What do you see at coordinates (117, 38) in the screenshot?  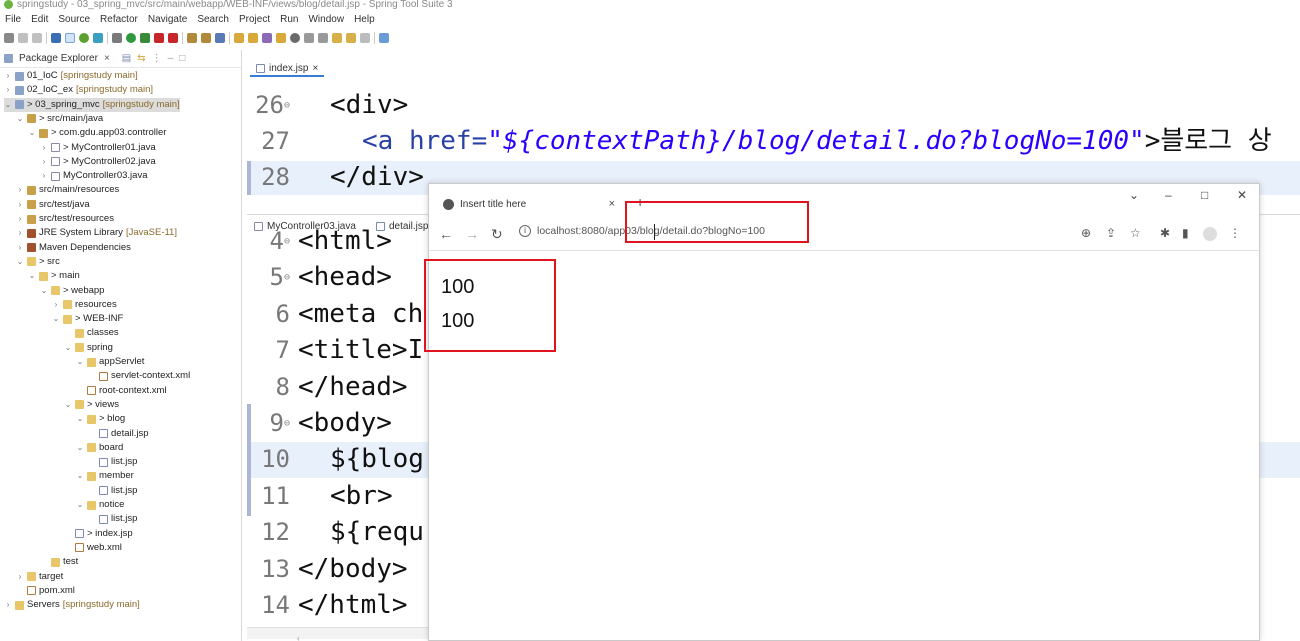 I see `debug-icon` at bounding box center [117, 38].